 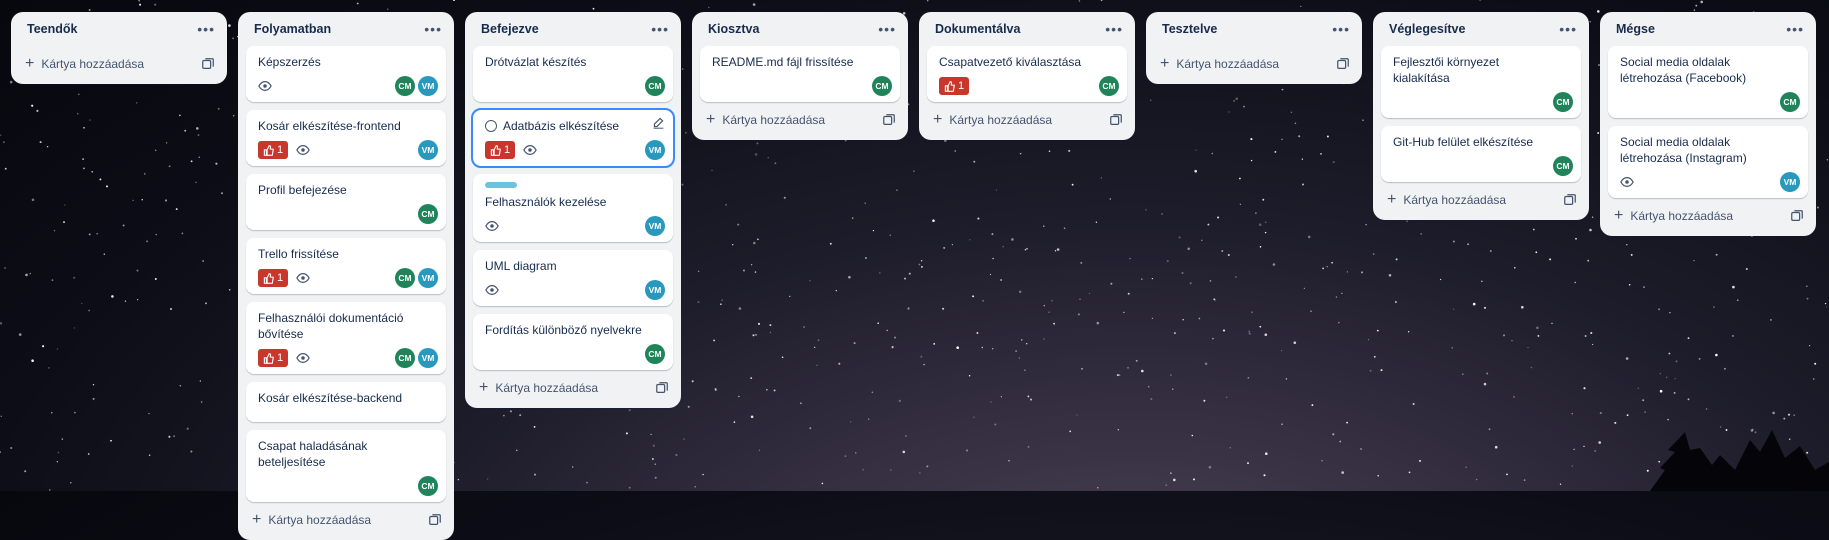 I want to click on card: Kosár elkészítése-backend, so click(x=346, y=402).